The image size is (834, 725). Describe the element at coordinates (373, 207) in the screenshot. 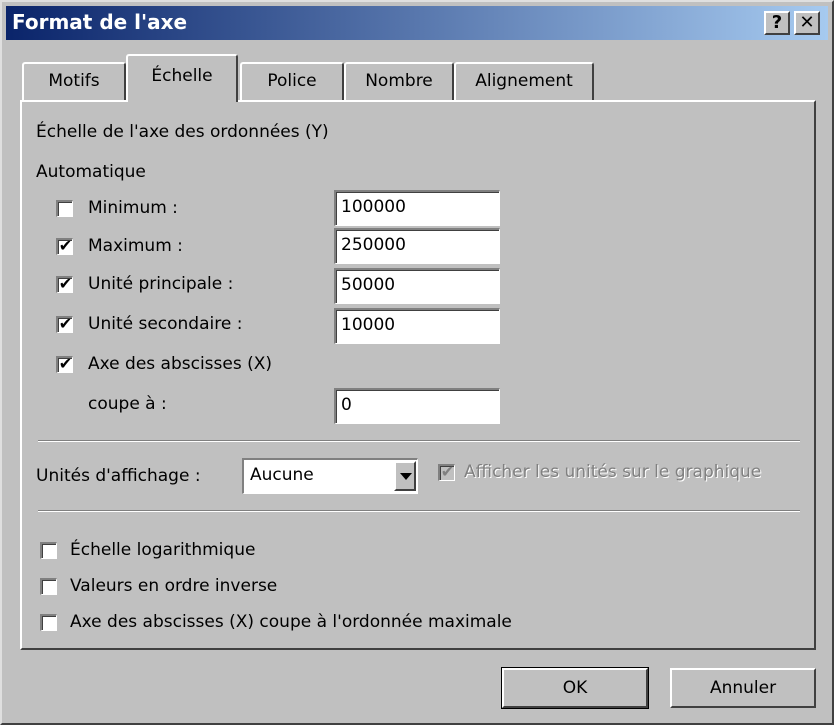

I see `minimum-value: 100000` at that location.